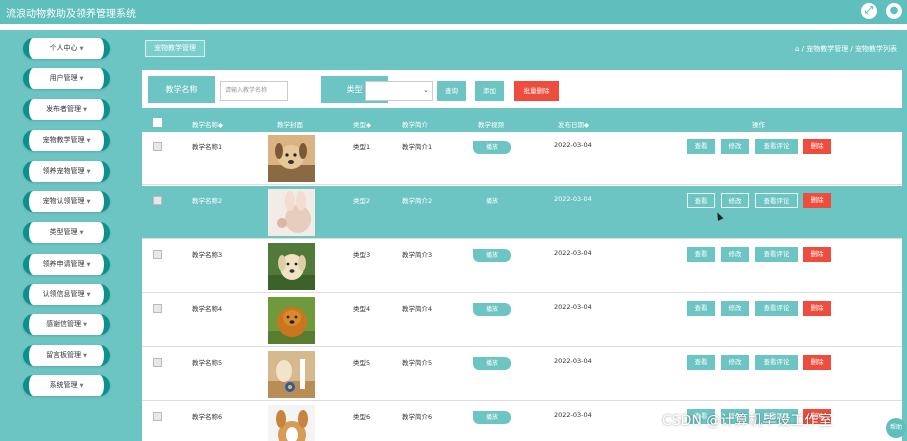 Image resolution: width=907 pixels, height=441 pixels. I want to click on batch-delete-button: 批量删除, so click(536, 91).